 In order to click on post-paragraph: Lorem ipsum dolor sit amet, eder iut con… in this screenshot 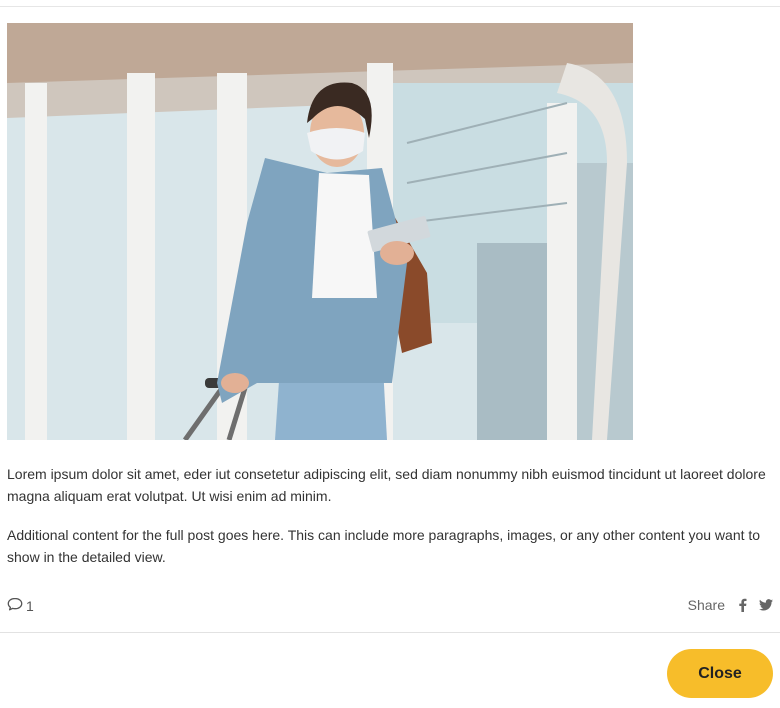, I will do `click(386, 485)`.